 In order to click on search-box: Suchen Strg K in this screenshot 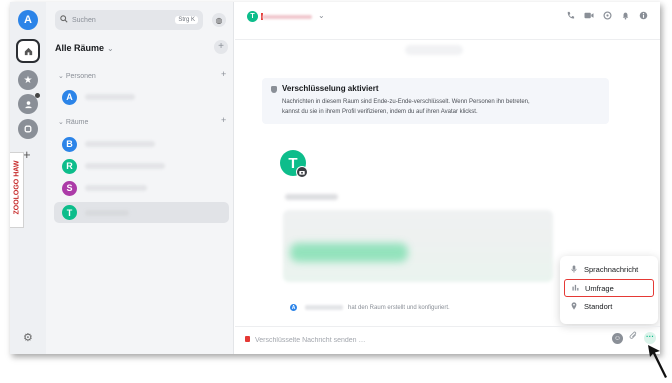, I will do `click(129, 20)`.